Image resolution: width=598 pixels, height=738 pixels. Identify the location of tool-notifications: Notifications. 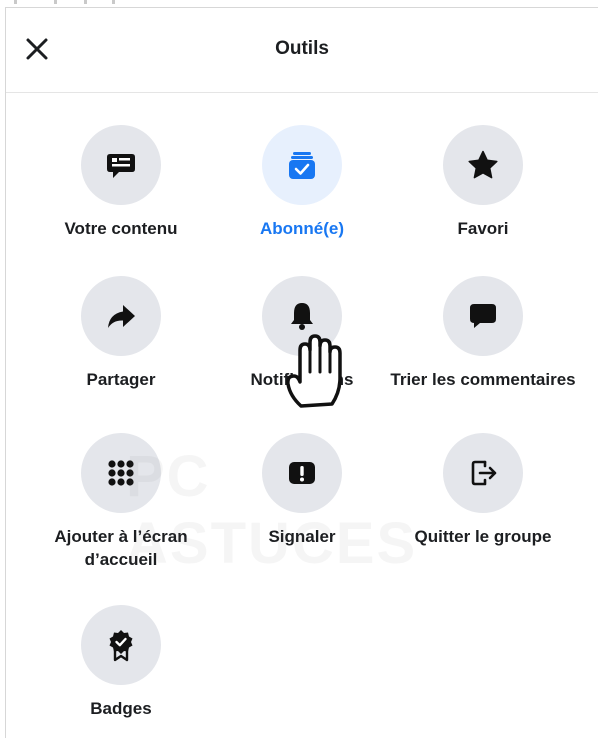
(302, 333).